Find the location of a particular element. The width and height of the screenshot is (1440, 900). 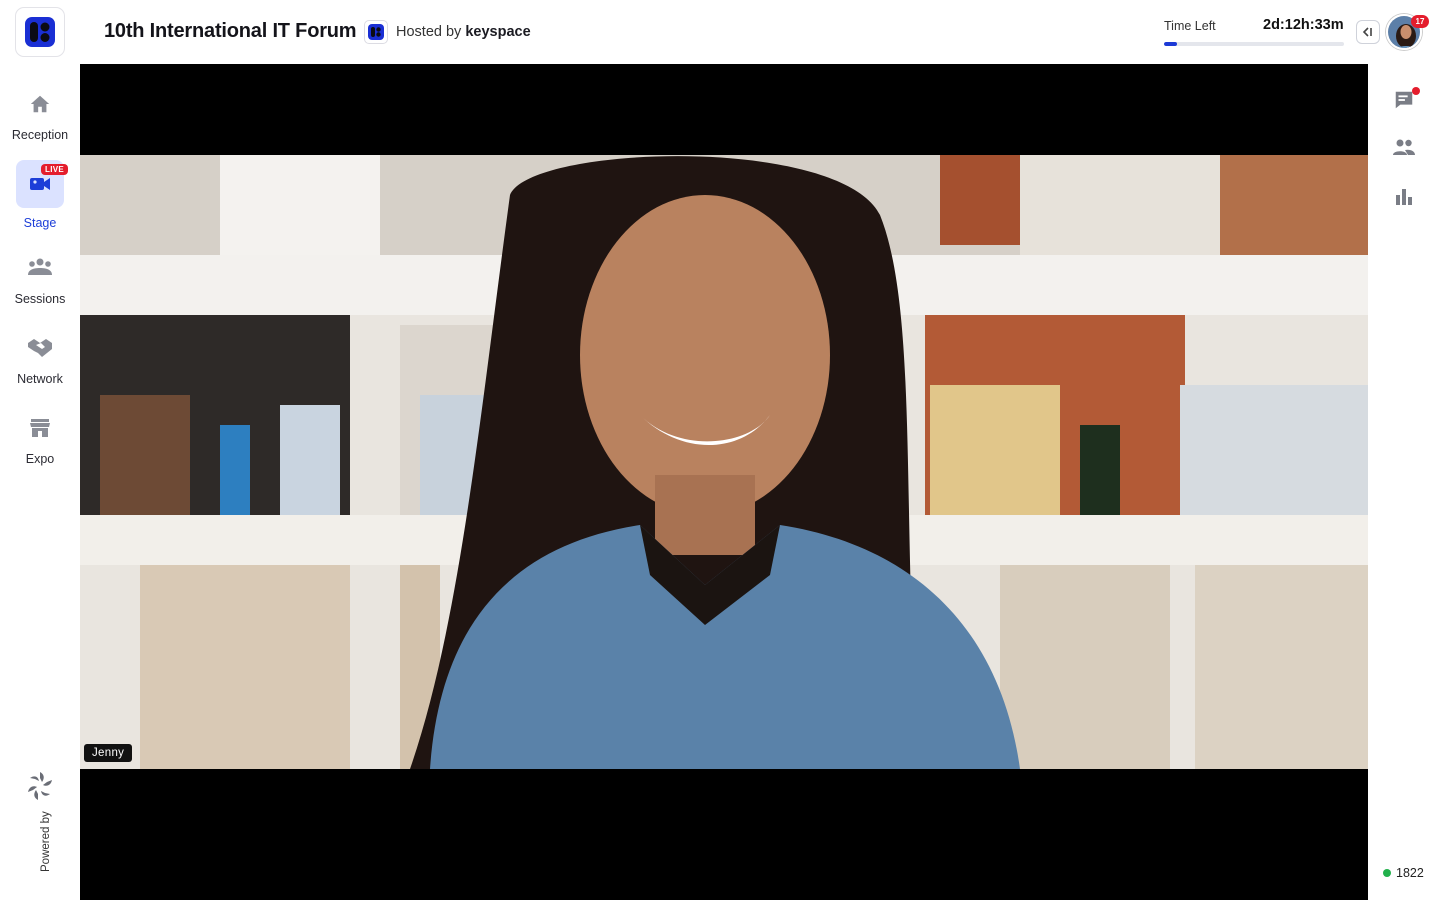

people-icon is located at coordinates (1404, 148).